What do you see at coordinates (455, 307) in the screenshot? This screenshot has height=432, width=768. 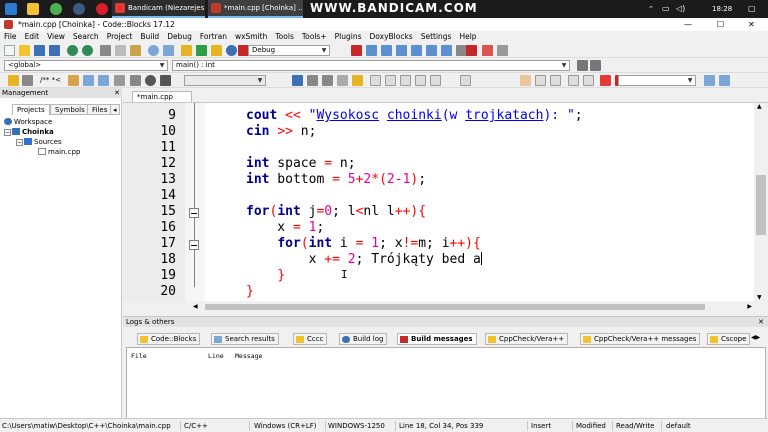 I see `horizontal-scroll-thumb` at bounding box center [455, 307].